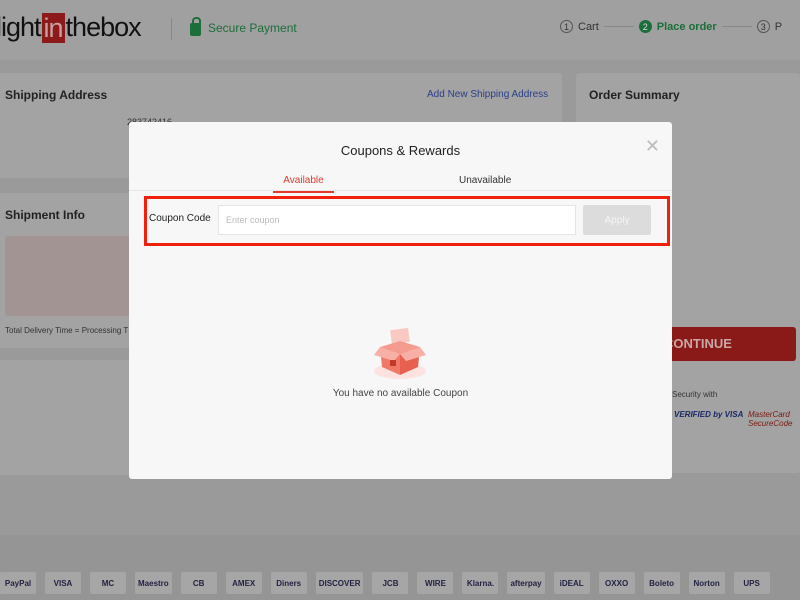 The width and height of the screenshot is (800, 600). I want to click on payment-logo: Norton, so click(706, 583).